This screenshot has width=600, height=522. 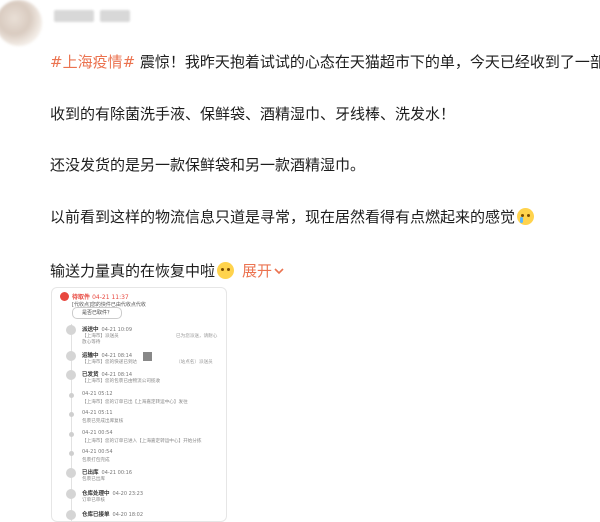 I want to click on post-text-1: 震惊！我昨天抱着试试的心态在天猫超市下的单，今天已经收到了一部分, so click(x=367, y=62).